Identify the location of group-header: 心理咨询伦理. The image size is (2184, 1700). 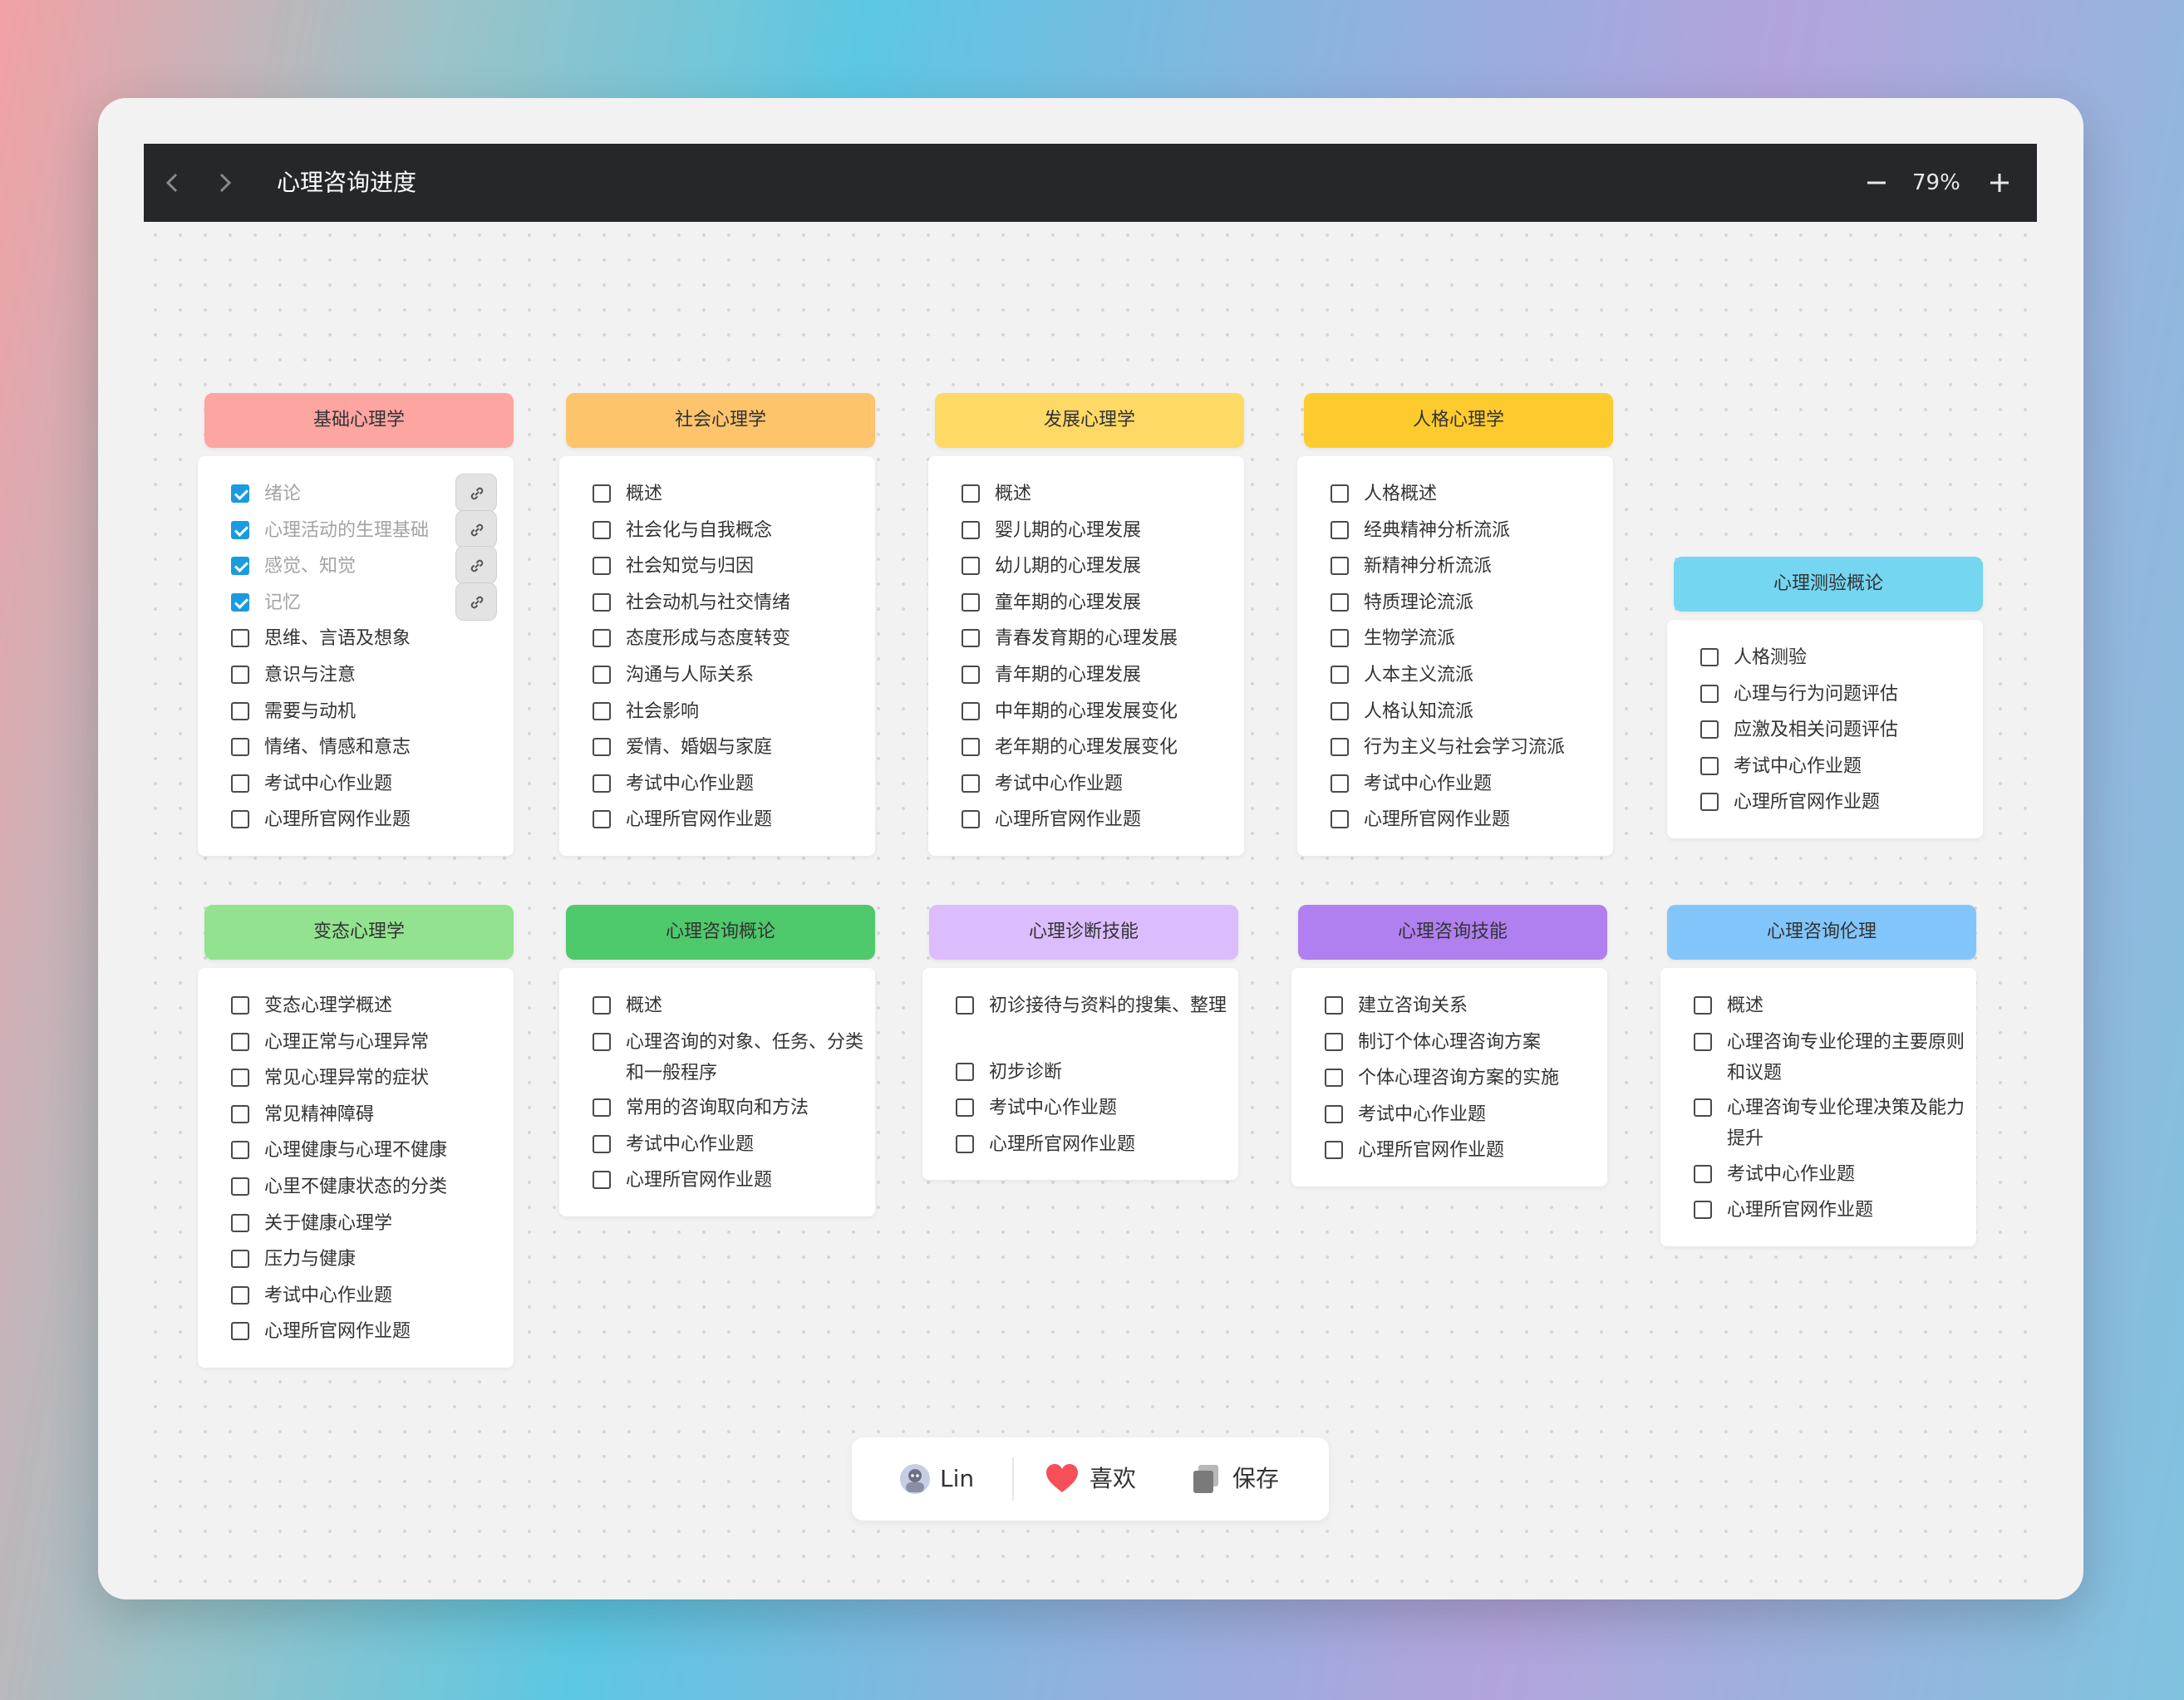
(1821, 932).